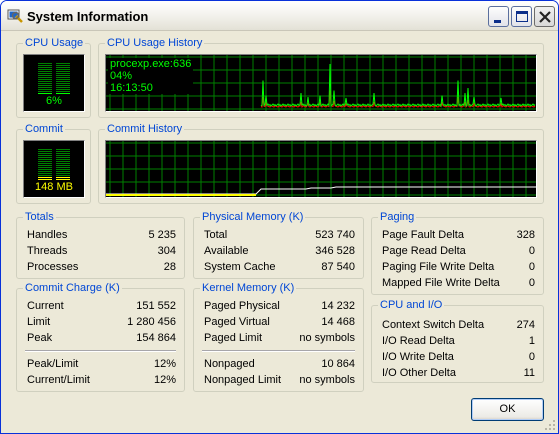 The image size is (559, 434). Describe the element at coordinates (338, 267) in the screenshot. I see `system-cache-value: 87 540` at that location.